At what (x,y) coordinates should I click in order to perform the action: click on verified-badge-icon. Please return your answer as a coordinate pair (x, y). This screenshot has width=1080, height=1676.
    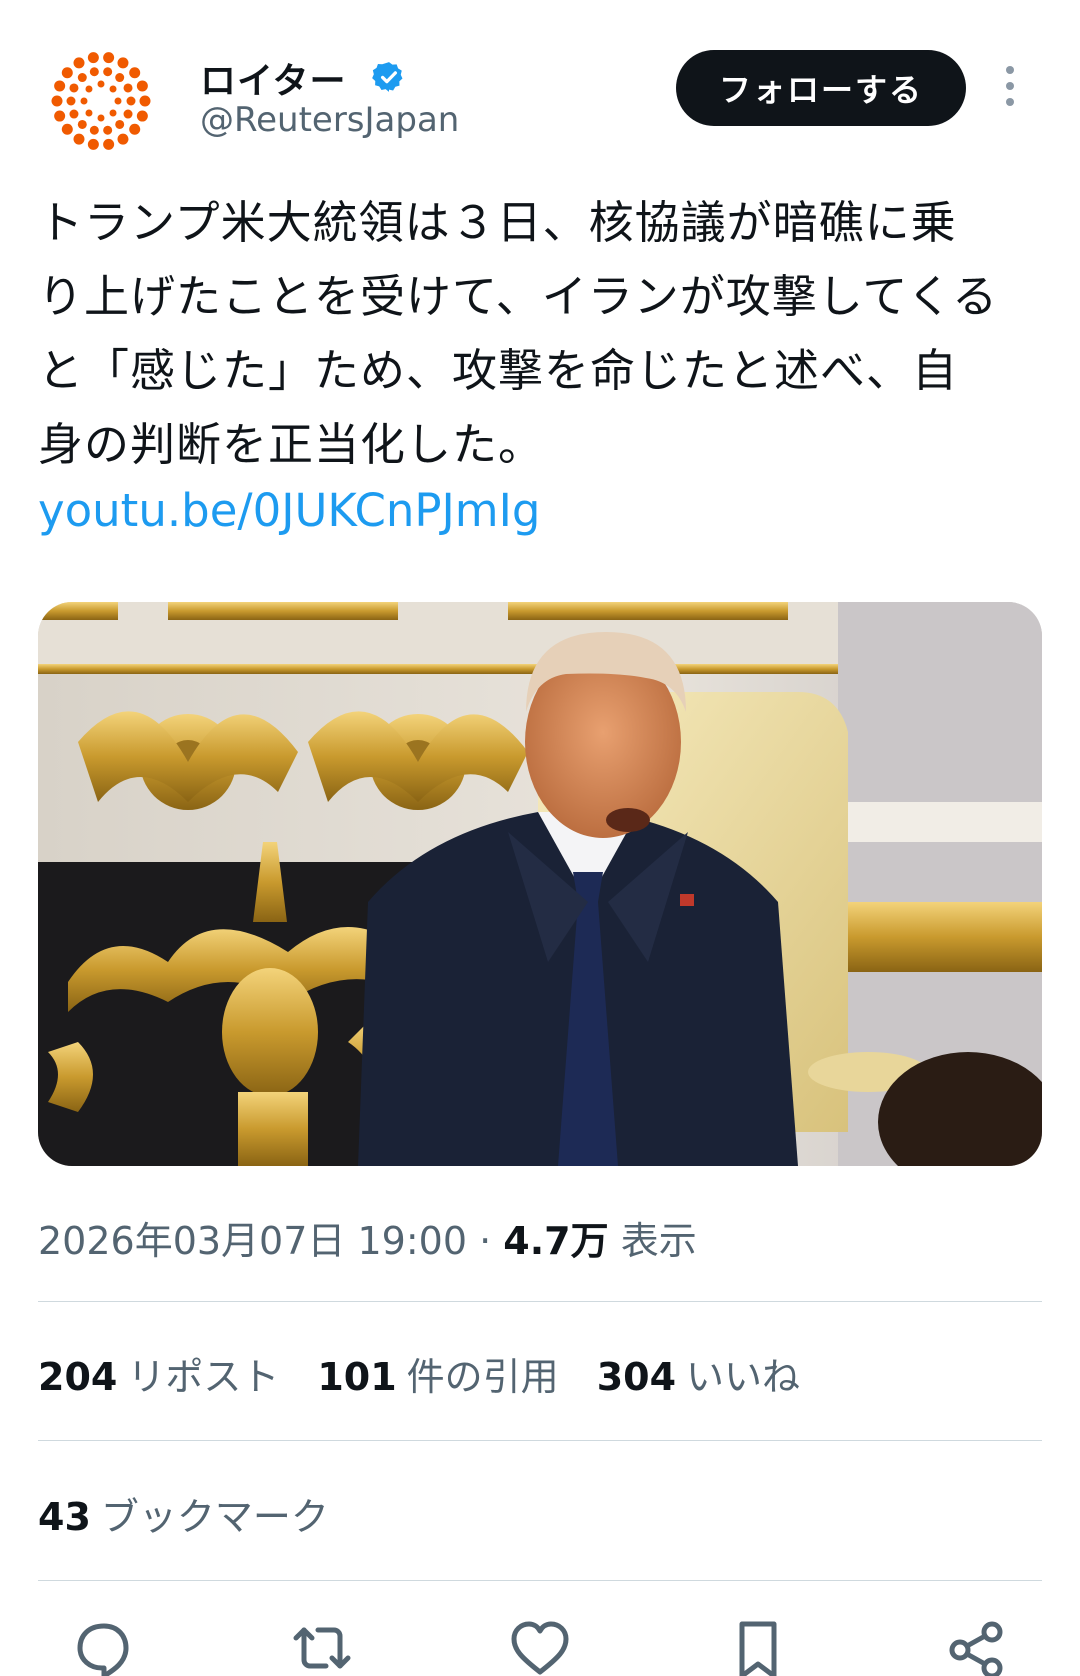
    Looking at the image, I should click on (387, 77).